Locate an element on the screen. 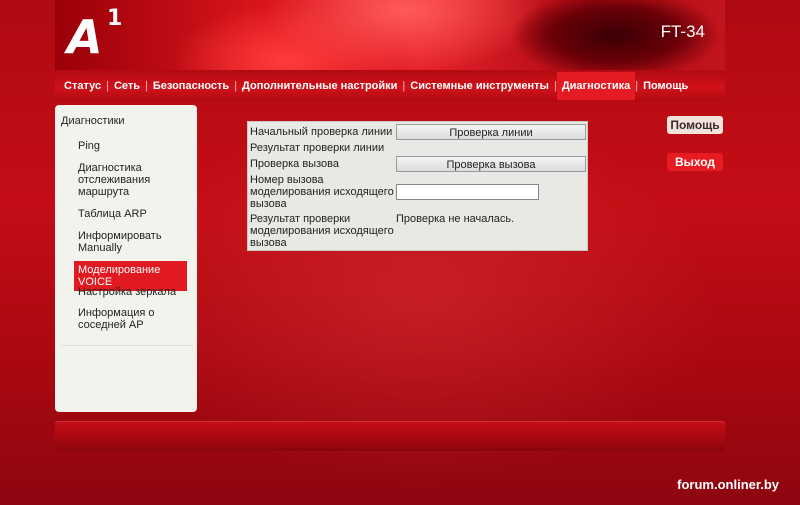 Image resolution: width=800 pixels, height=505 pixels. nav-item-diagnostics: Диагностика is located at coordinates (596, 86).